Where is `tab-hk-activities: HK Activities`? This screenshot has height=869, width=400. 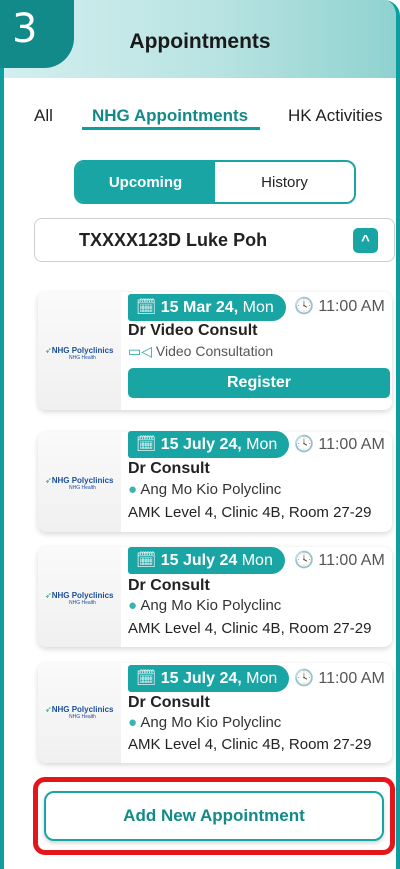
tab-hk-activities: HK Activities is located at coordinates (335, 116).